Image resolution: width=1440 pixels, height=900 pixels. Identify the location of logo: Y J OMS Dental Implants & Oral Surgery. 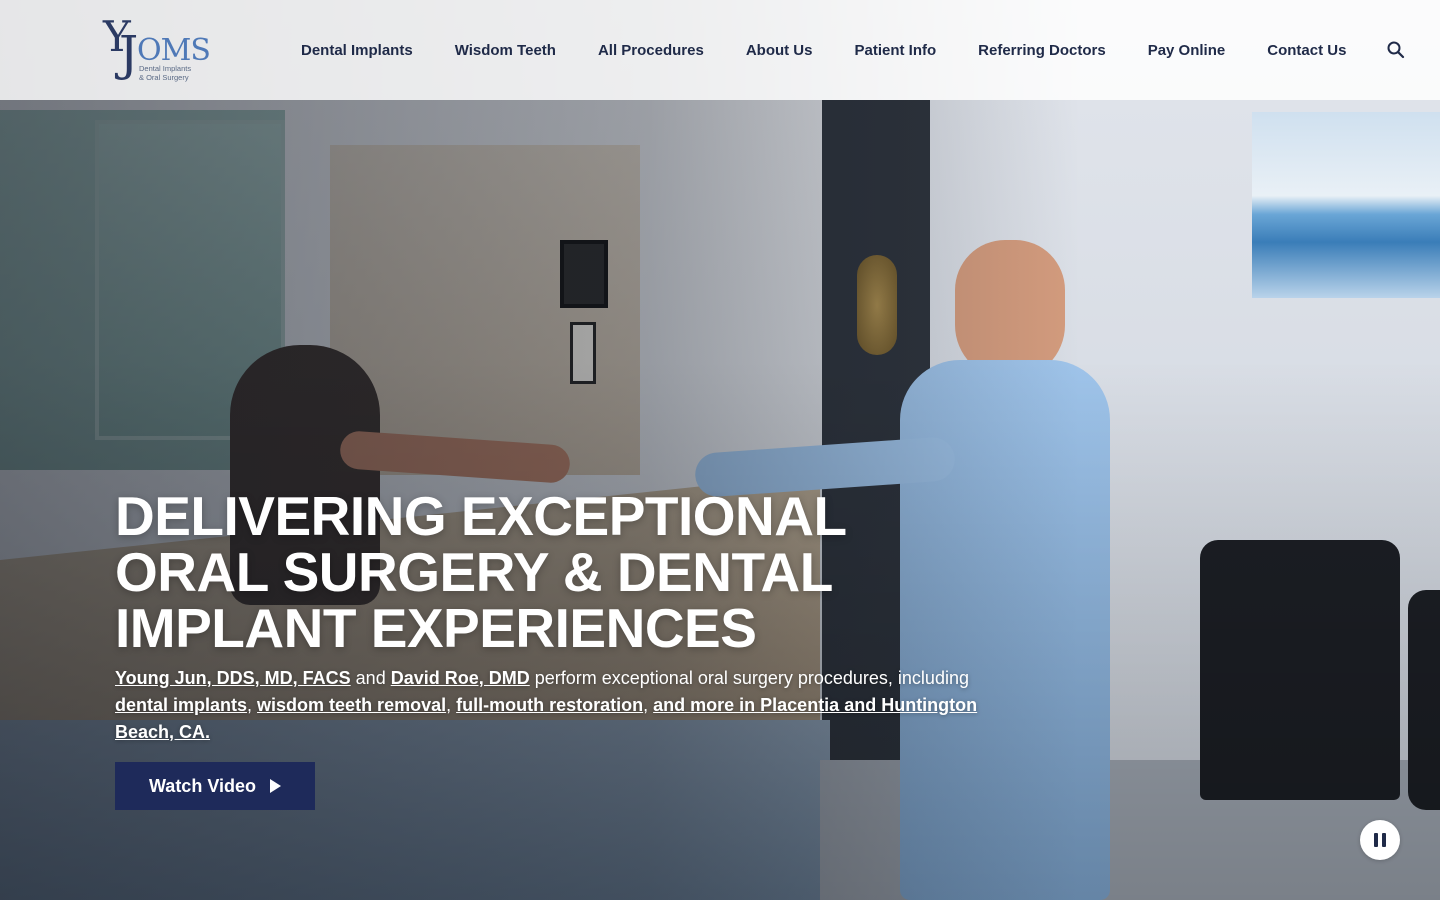
(158, 50).